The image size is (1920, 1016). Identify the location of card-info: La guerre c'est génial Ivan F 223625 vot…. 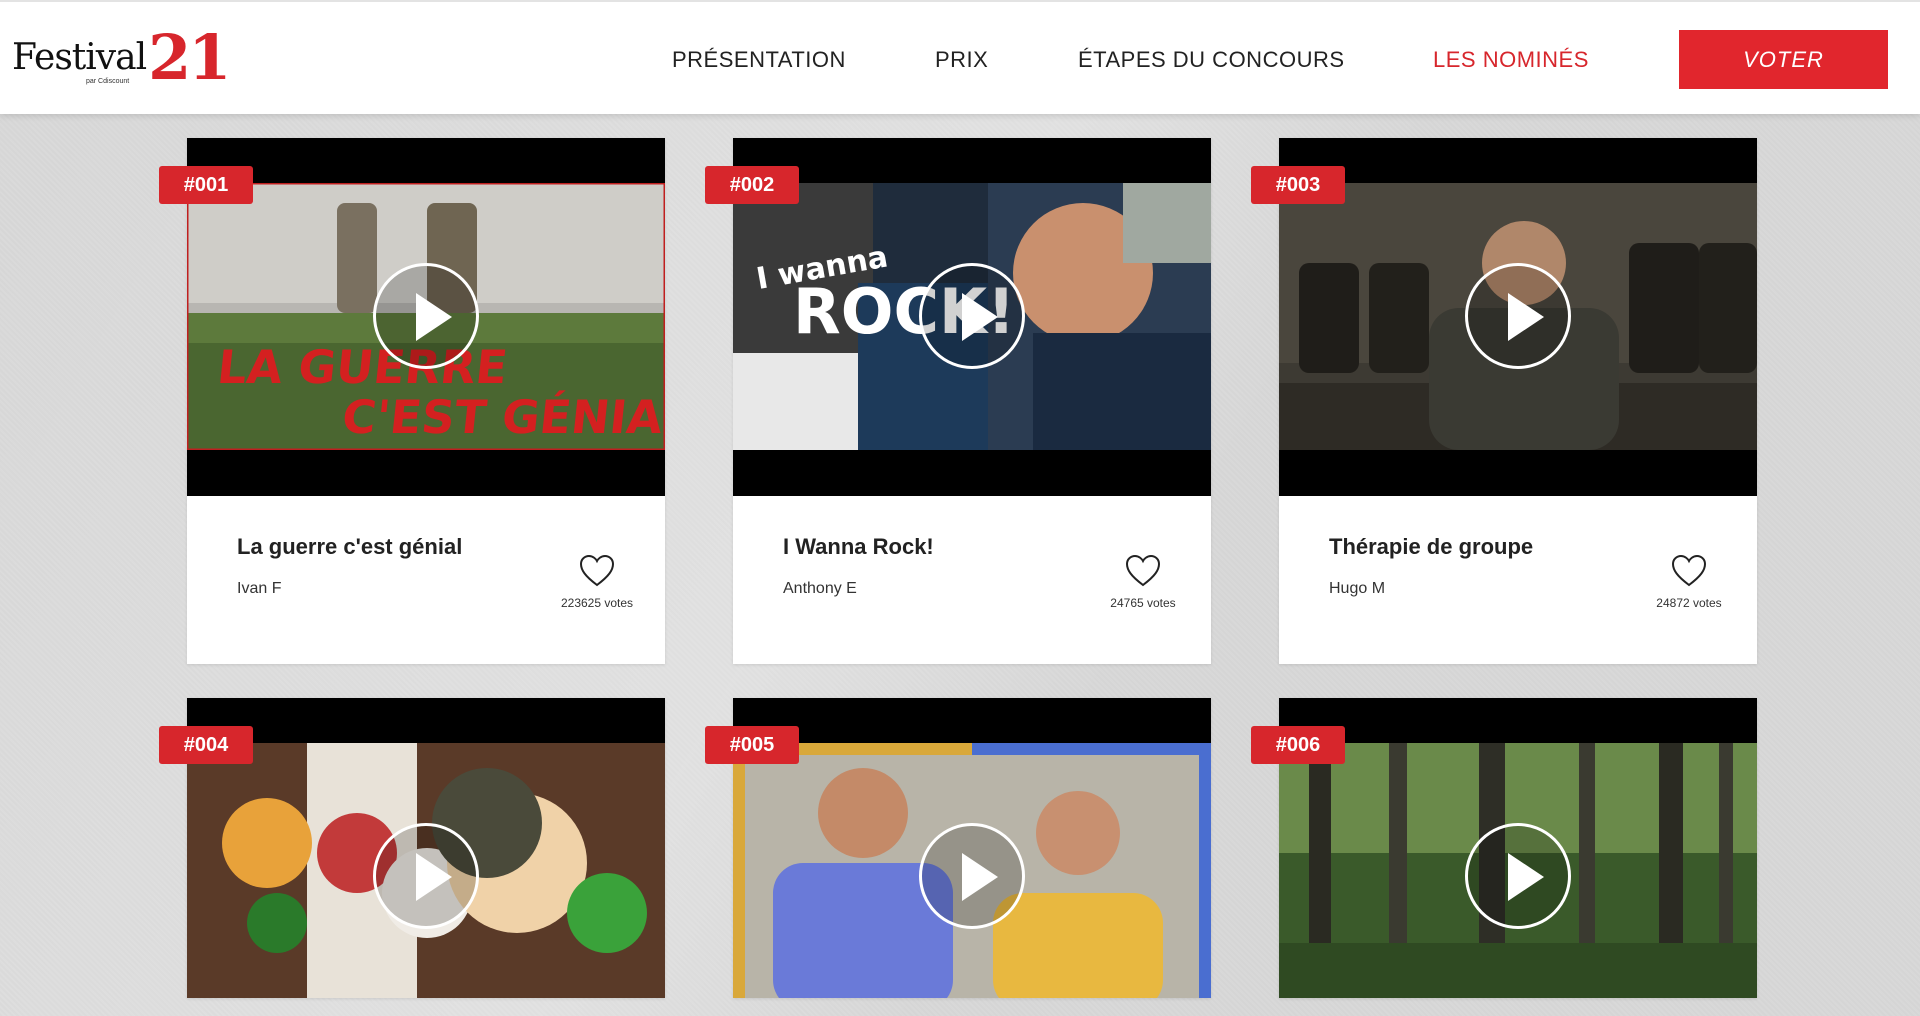
(426, 580).